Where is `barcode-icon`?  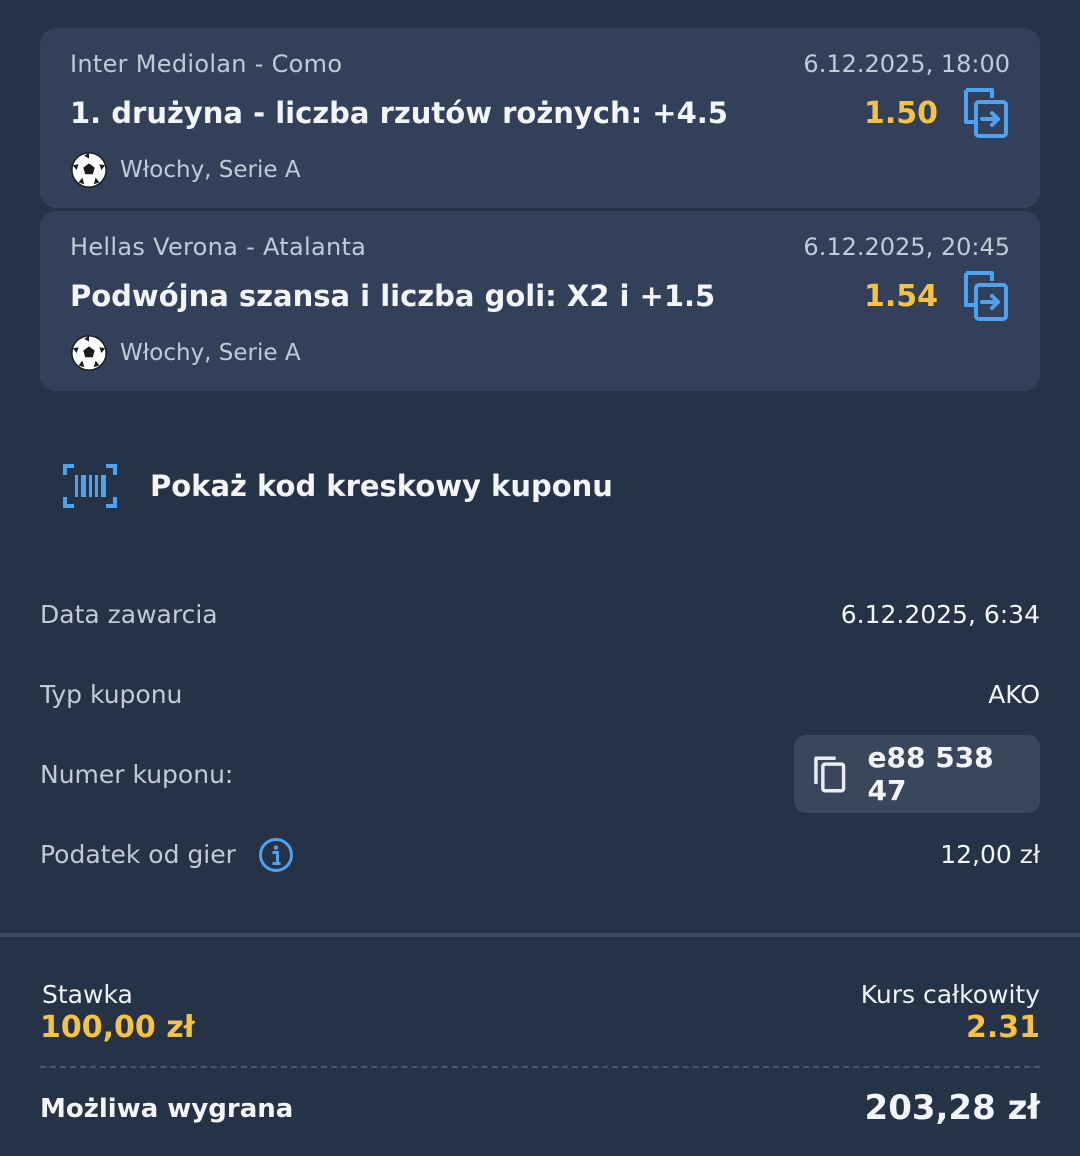
barcode-icon is located at coordinates (90, 486).